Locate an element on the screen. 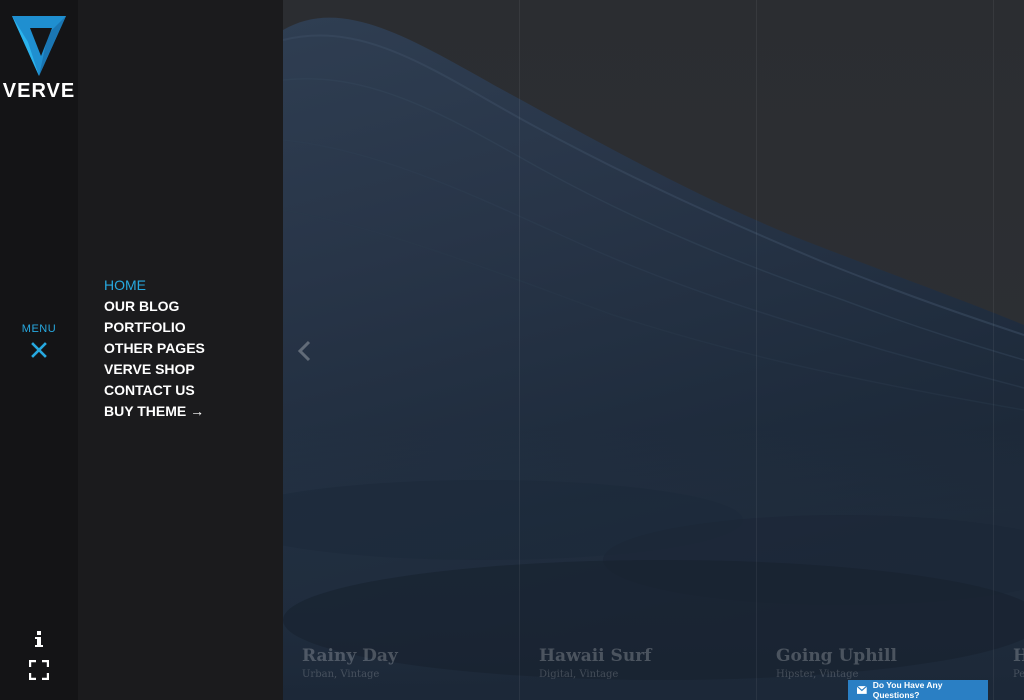 Image resolution: width=1024 pixels, height=700 pixels. nav-item-contact-us: CONTACT US is located at coordinates (154, 390).